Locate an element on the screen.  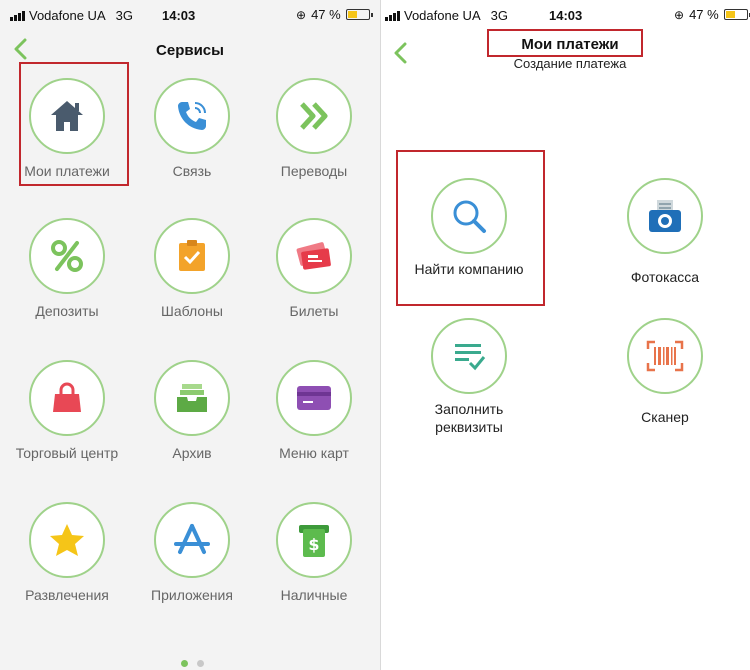
tile-fill-details: Заполнить реквизиты is located at coordinates (469, 377).